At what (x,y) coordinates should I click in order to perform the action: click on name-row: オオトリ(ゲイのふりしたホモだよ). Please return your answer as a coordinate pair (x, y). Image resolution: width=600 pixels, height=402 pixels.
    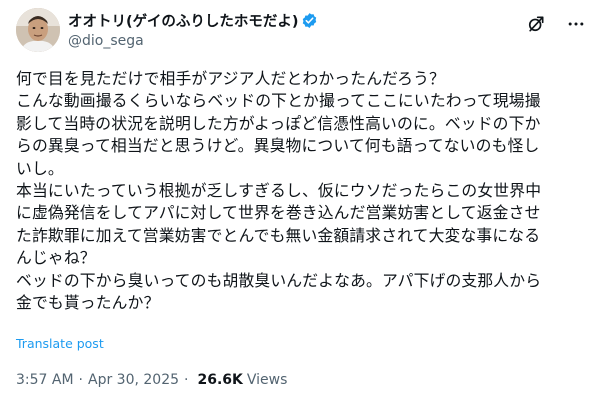
    Looking at the image, I should click on (193, 20).